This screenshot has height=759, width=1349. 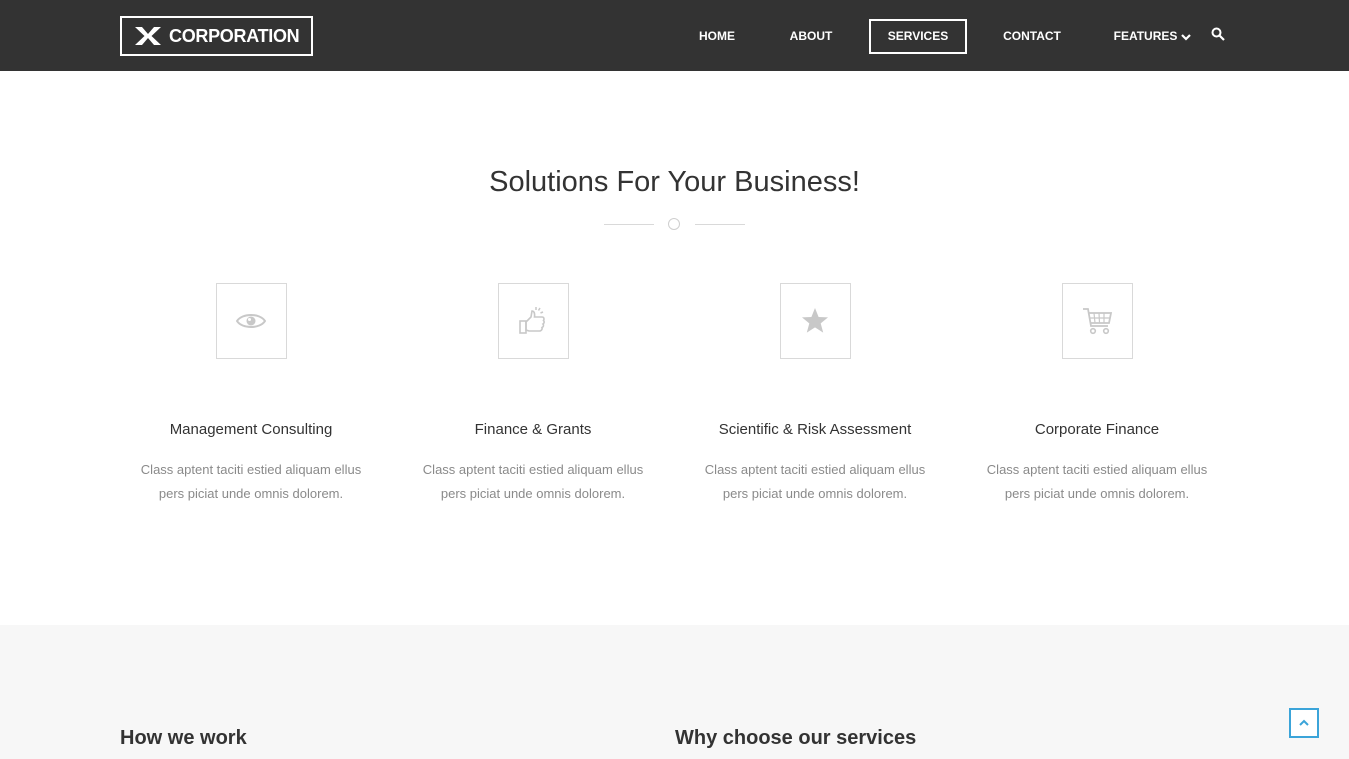 What do you see at coordinates (815, 429) in the screenshot?
I see `service-title: Scientific & Risk Assessment` at bounding box center [815, 429].